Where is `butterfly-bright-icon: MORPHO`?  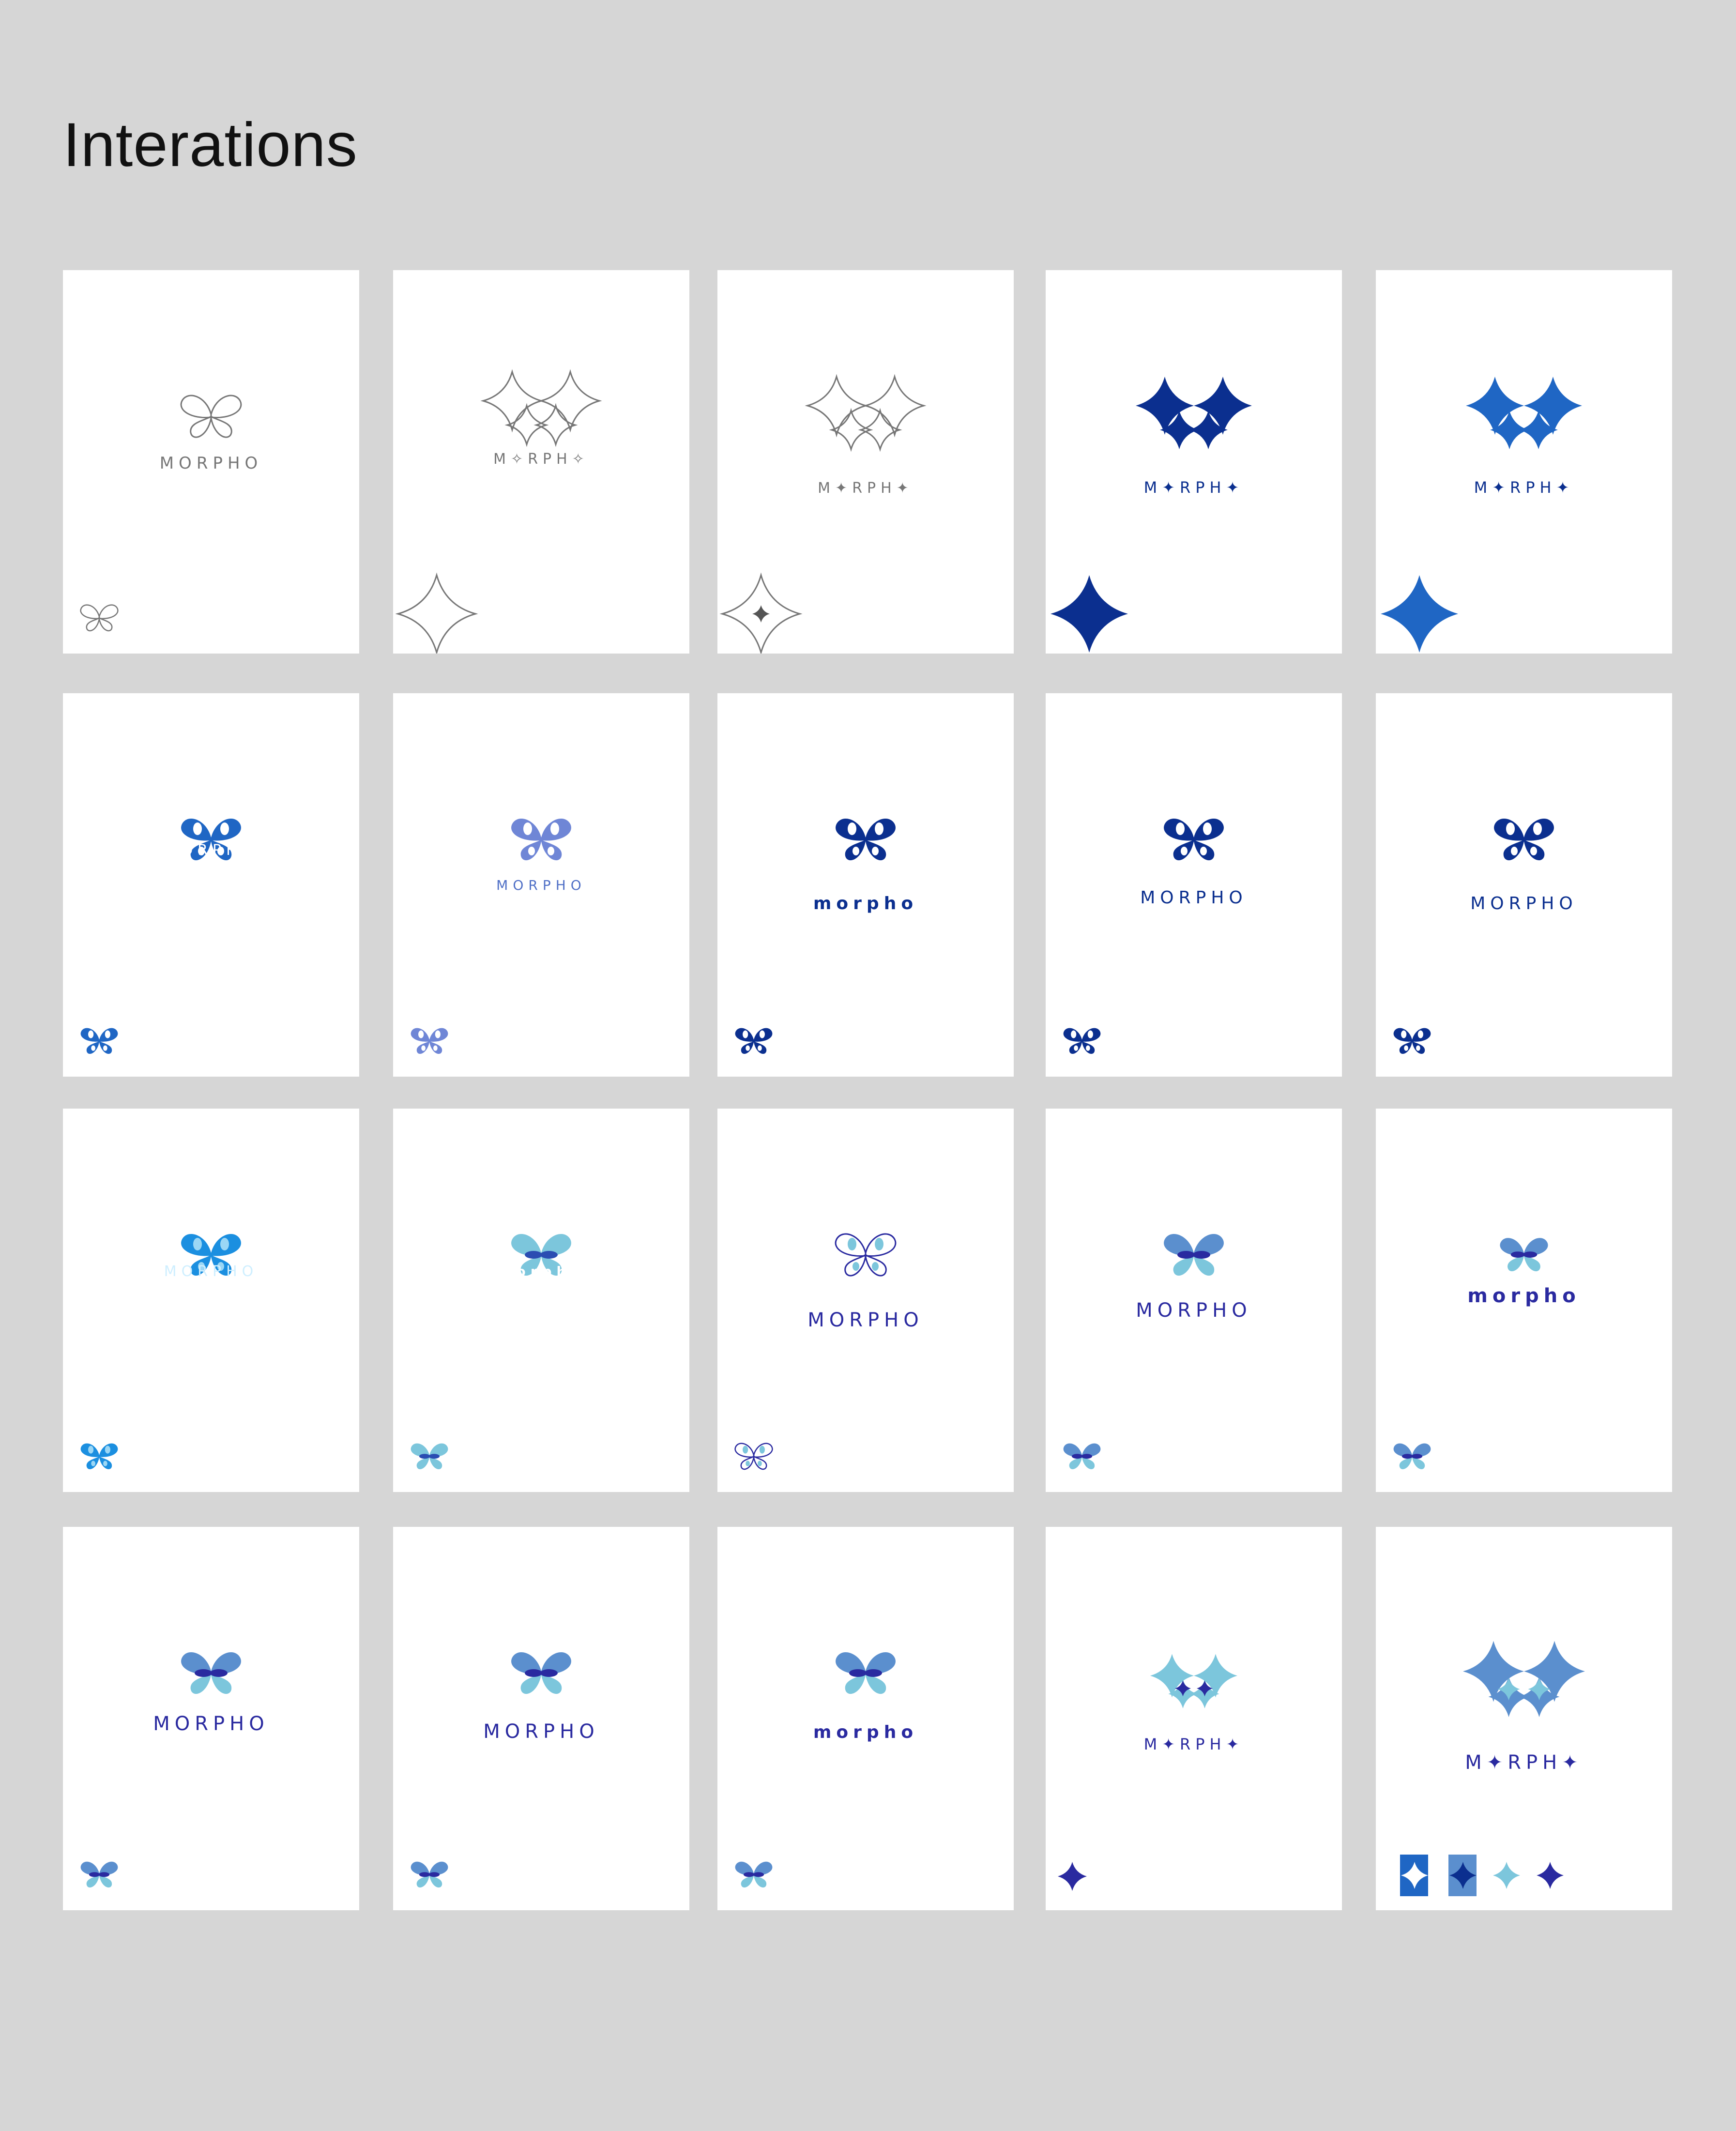
butterfly-bright-icon: MORPHO is located at coordinates (169, 1351).